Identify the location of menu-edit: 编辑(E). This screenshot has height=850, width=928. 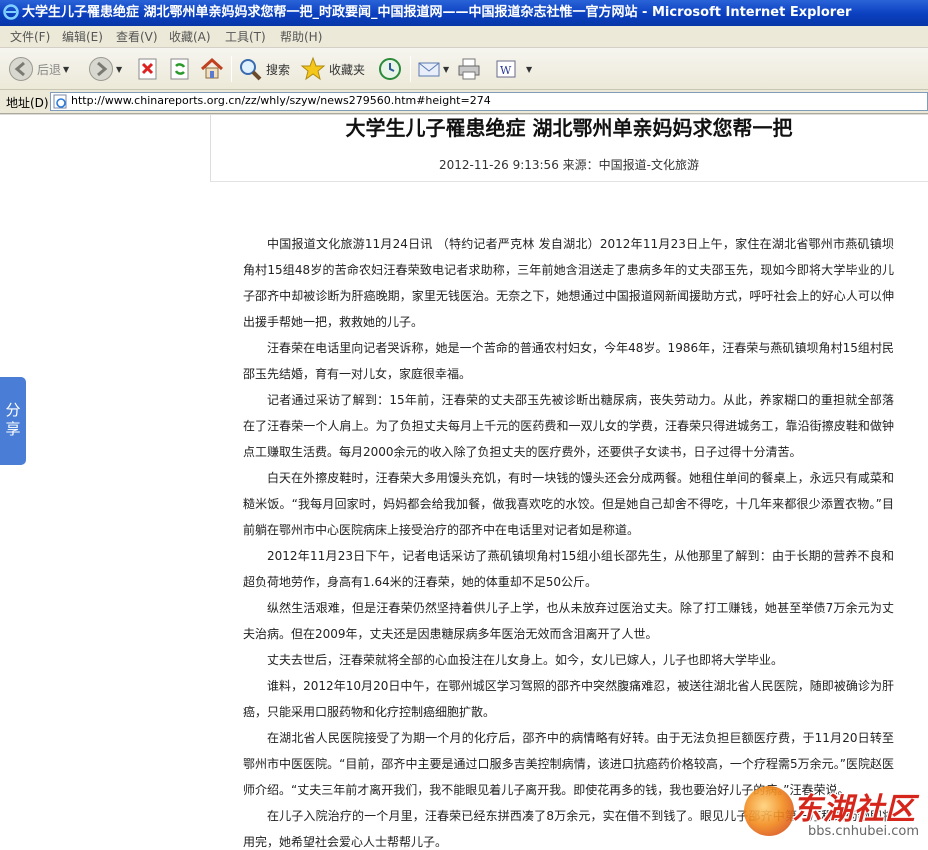
(82, 37).